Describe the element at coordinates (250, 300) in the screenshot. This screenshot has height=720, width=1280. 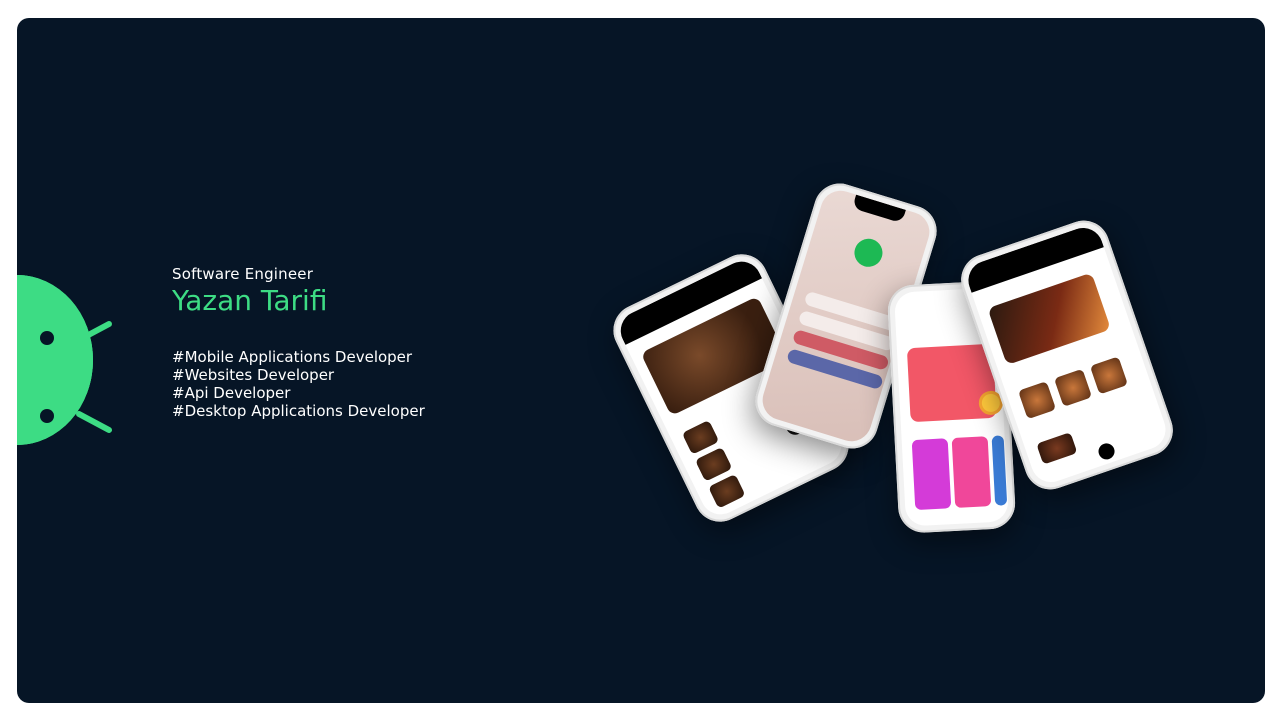
I see `developer-name: Yazan Tarifi` at that location.